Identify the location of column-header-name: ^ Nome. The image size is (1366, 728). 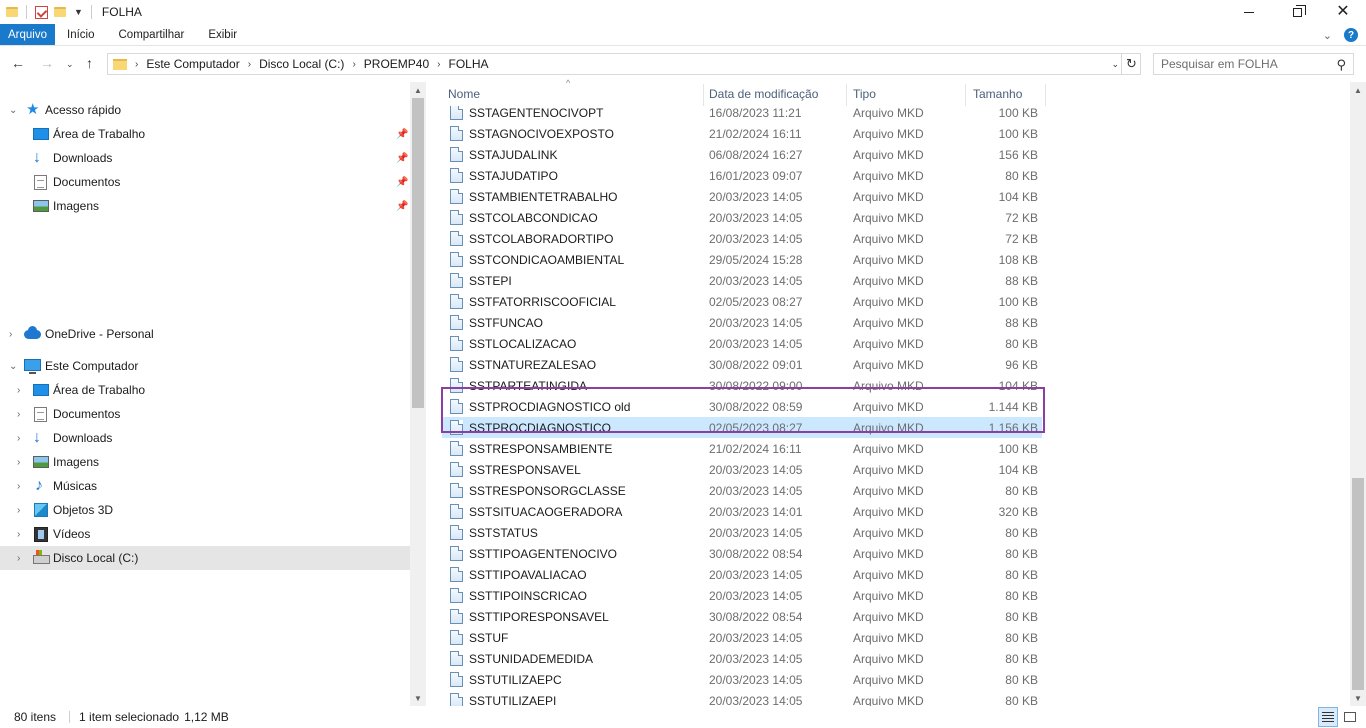
(572, 92).